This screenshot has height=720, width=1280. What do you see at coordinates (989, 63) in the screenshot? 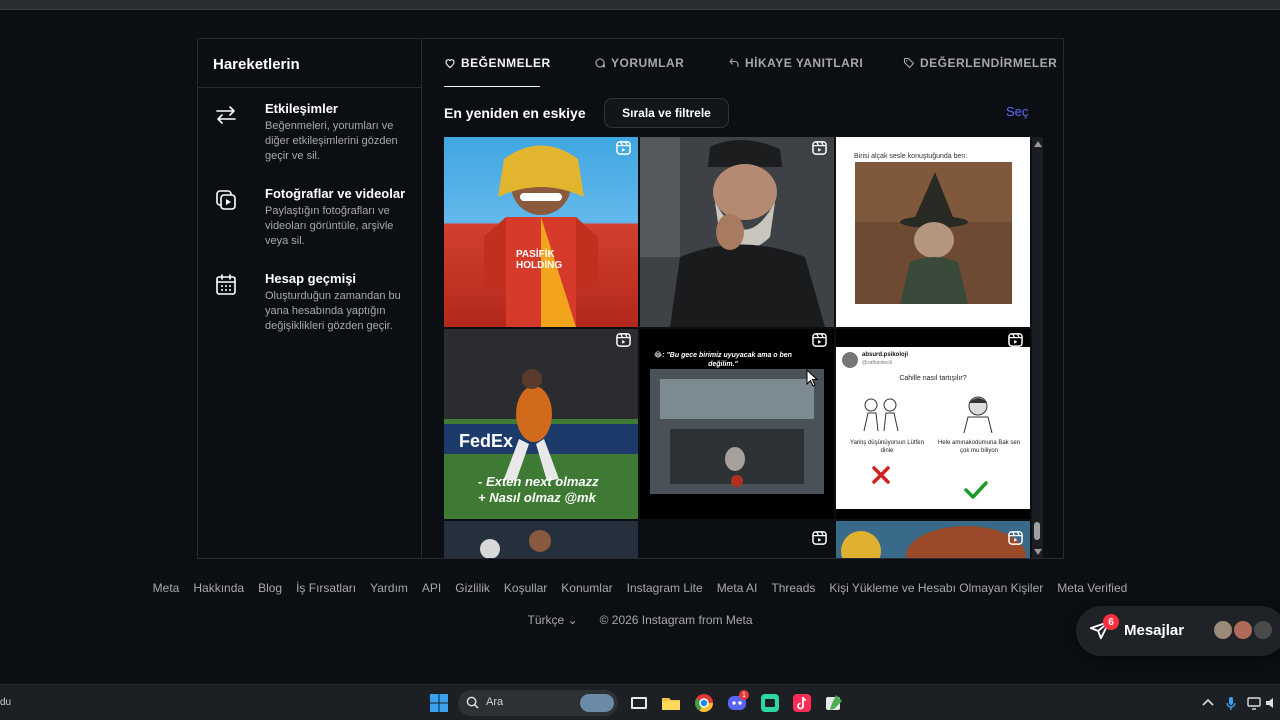
I see `tab-label: DEĞERLENDİRMELER` at bounding box center [989, 63].